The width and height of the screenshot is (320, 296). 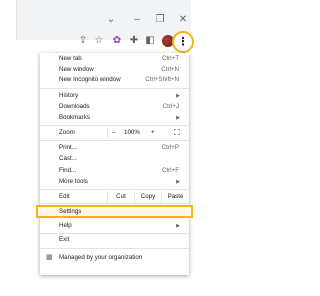 I want to click on puzzle-icon: ✚, so click(x=134, y=41).